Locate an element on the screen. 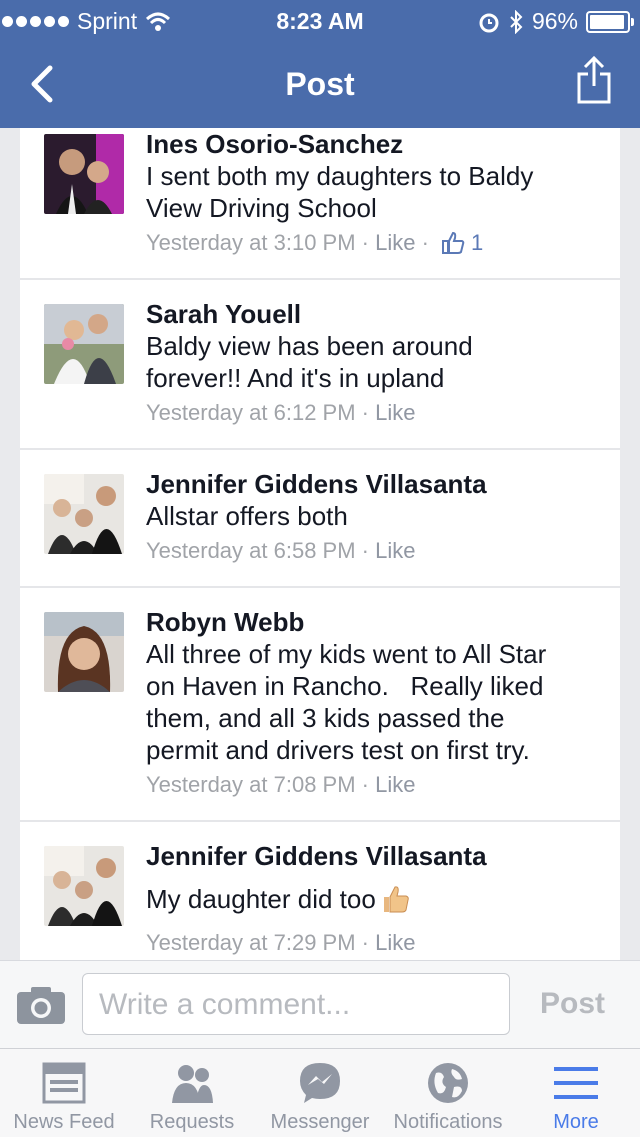 This screenshot has height=1137, width=640. camera-icon is located at coordinates (41, 1005).